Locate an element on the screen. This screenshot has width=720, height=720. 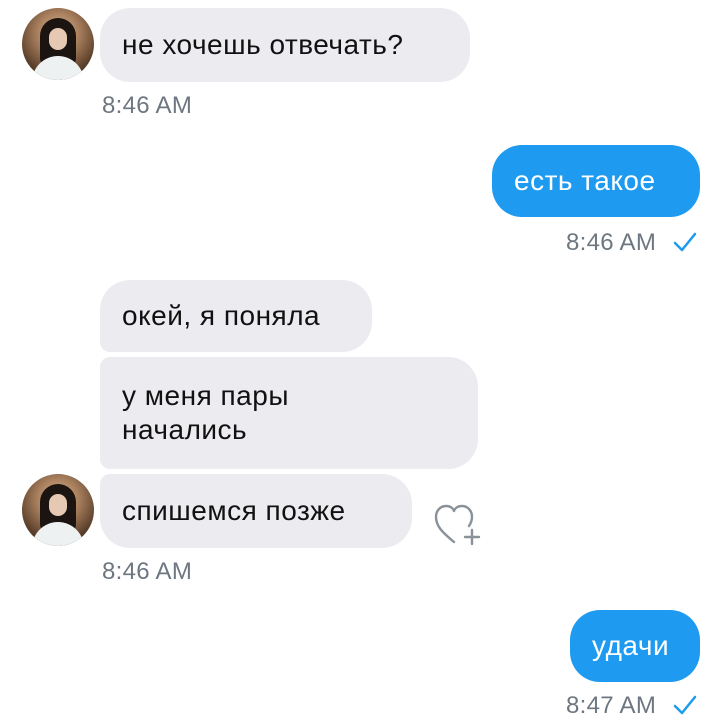
incoming-message-bubble: окей, я поняла is located at coordinates (236, 316).